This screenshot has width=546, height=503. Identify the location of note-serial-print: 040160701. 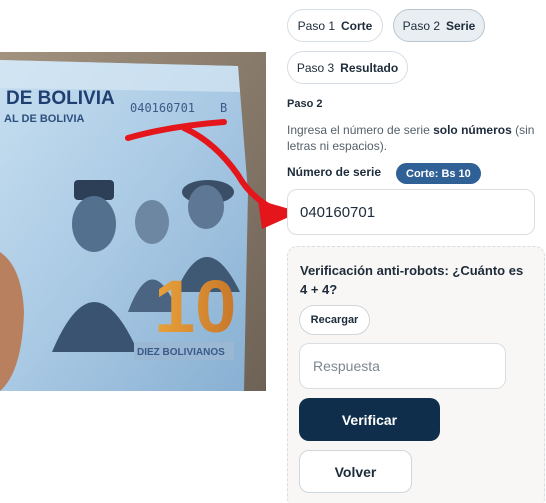
(162, 108).